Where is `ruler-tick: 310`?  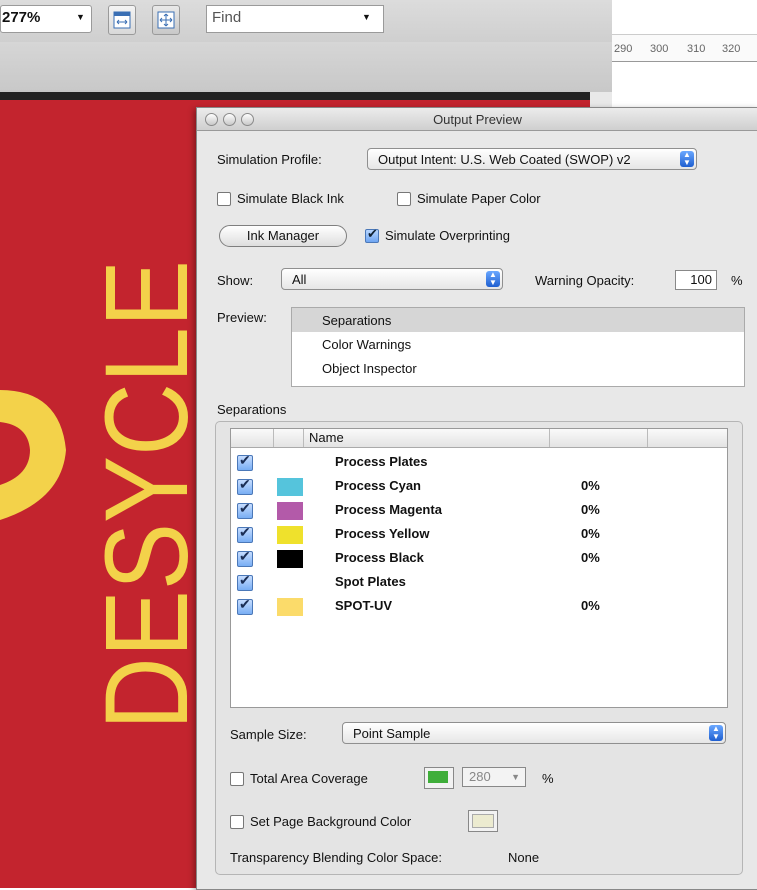 ruler-tick: 310 is located at coordinates (696, 49).